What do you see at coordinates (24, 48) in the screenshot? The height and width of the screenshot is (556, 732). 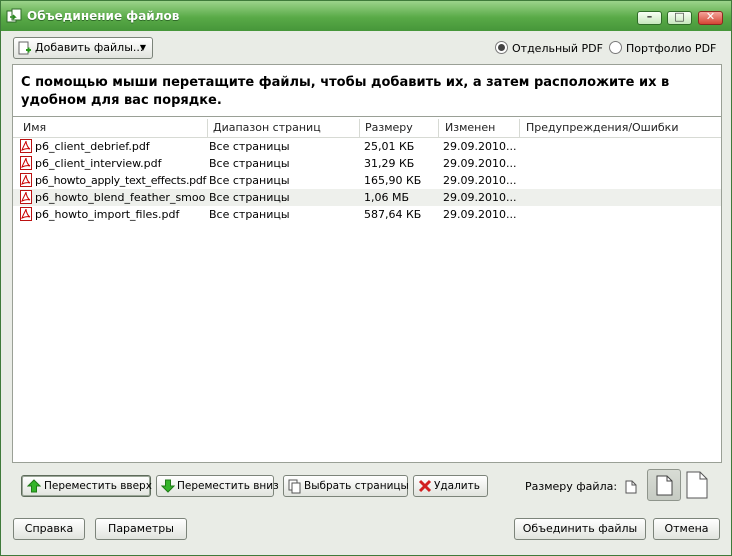 I see `add-file-icon` at bounding box center [24, 48].